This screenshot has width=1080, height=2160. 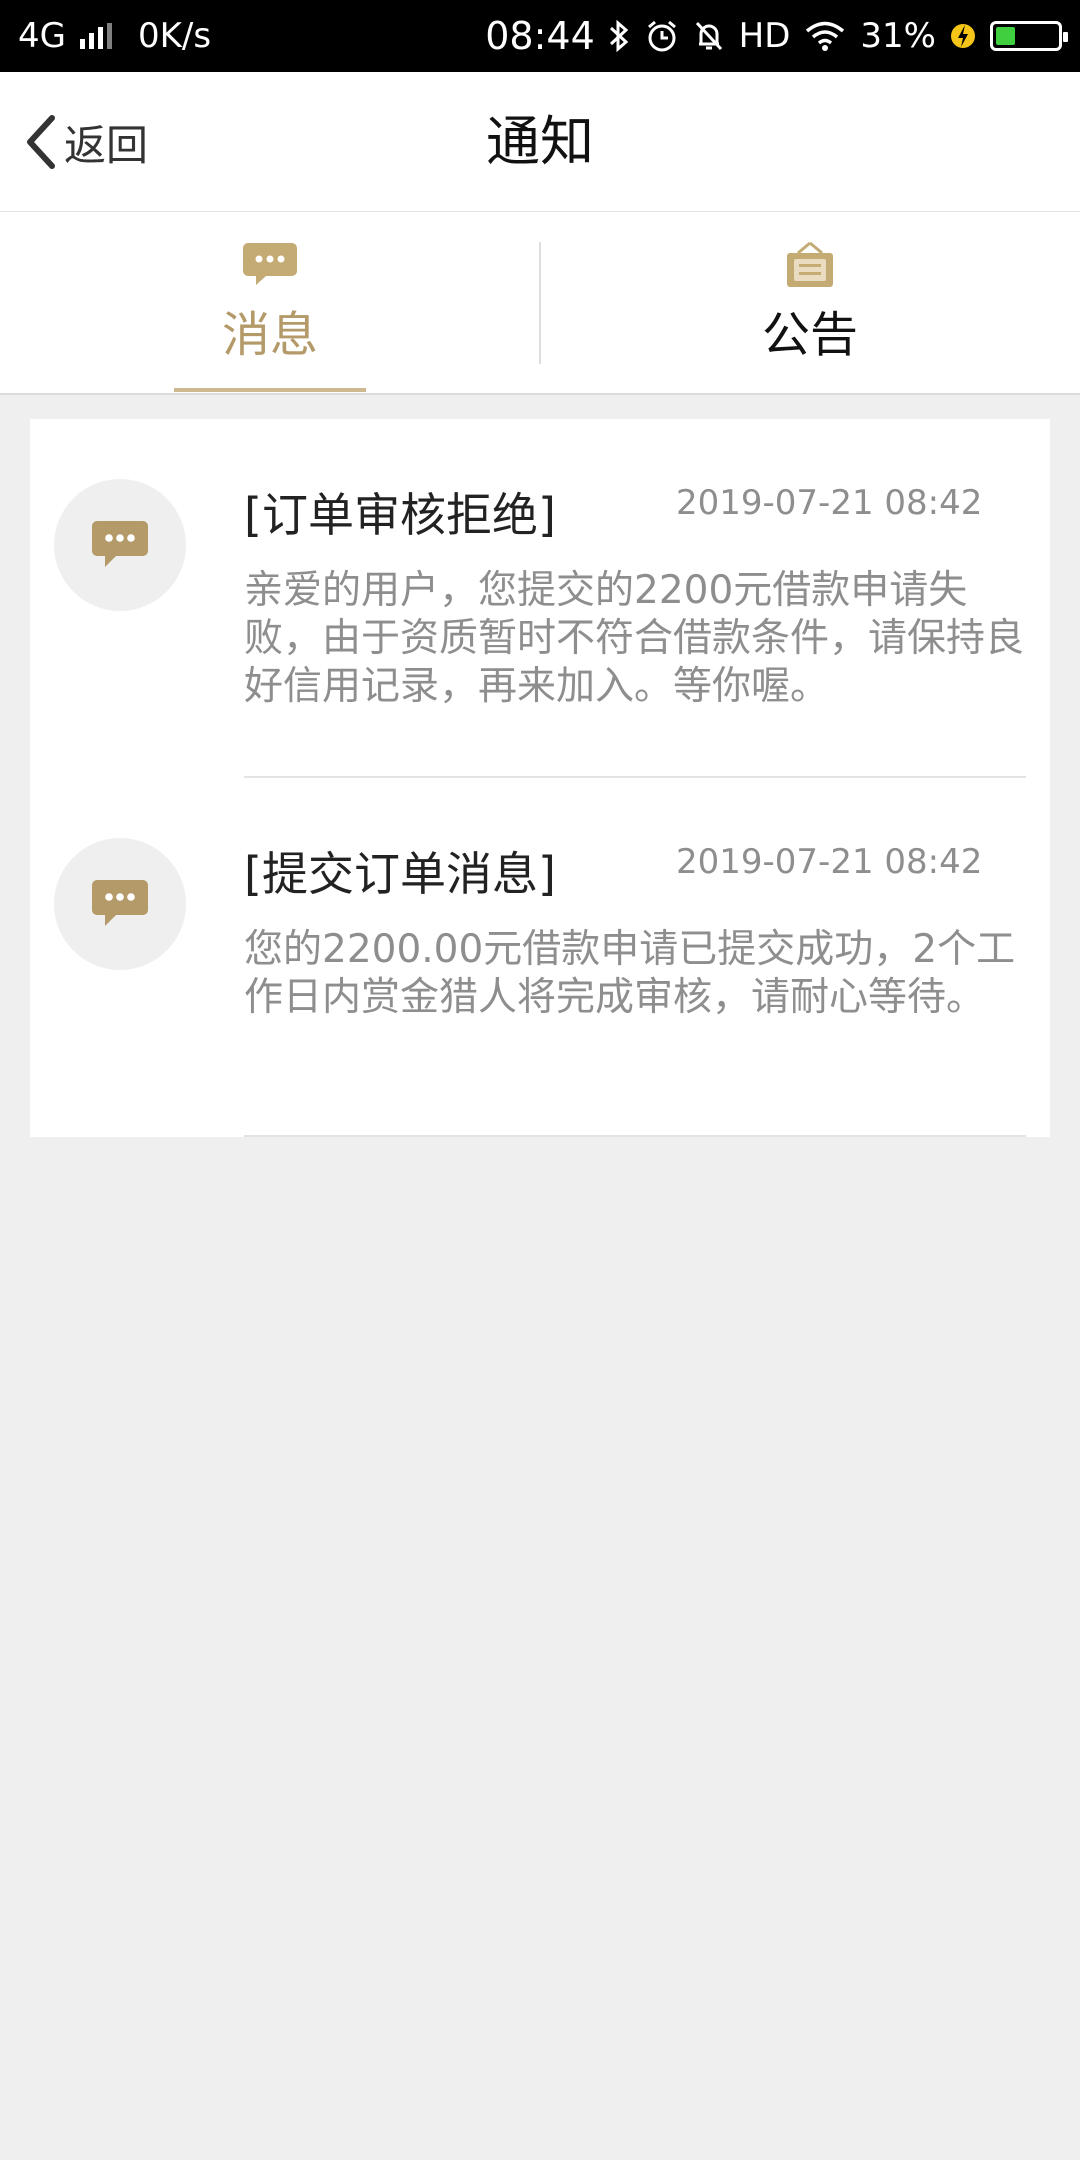 What do you see at coordinates (1029, 36) in the screenshot?
I see `battery-icon` at bounding box center [1029, 36].